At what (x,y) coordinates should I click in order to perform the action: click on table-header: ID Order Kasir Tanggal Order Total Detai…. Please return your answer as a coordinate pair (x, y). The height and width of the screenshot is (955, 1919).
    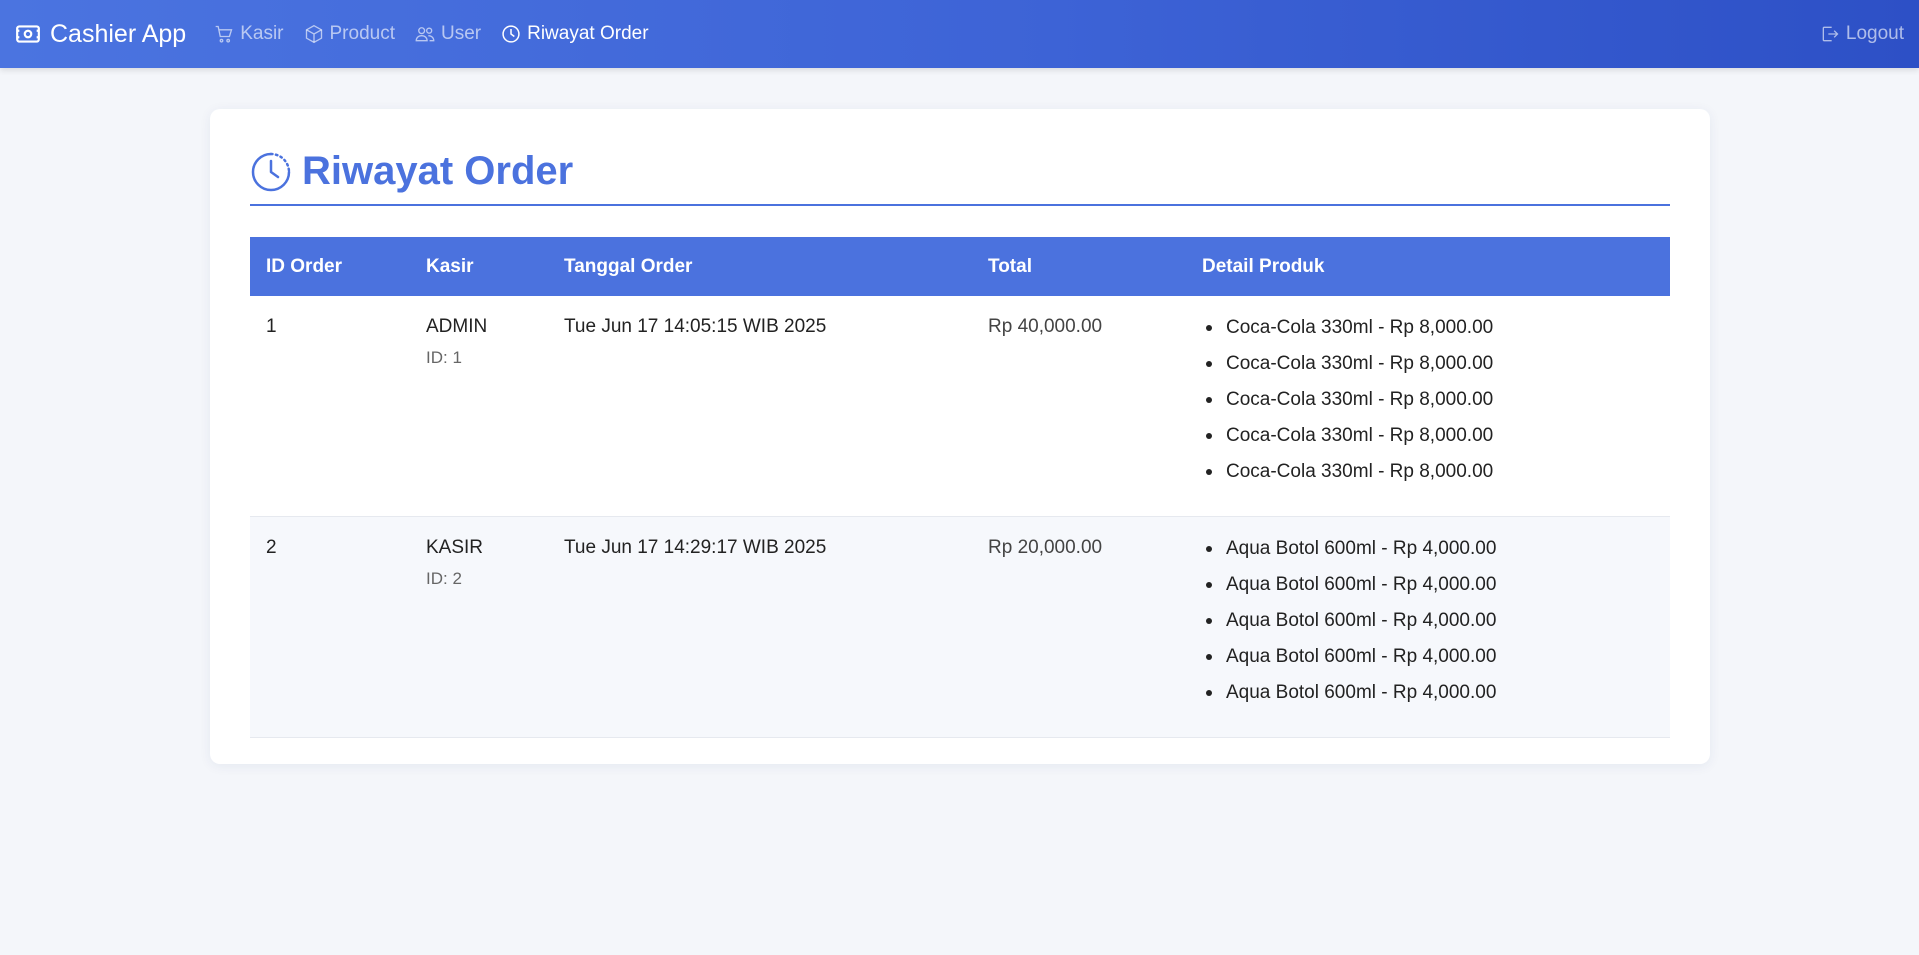
    Looking at the image, I should click on (960, 266).